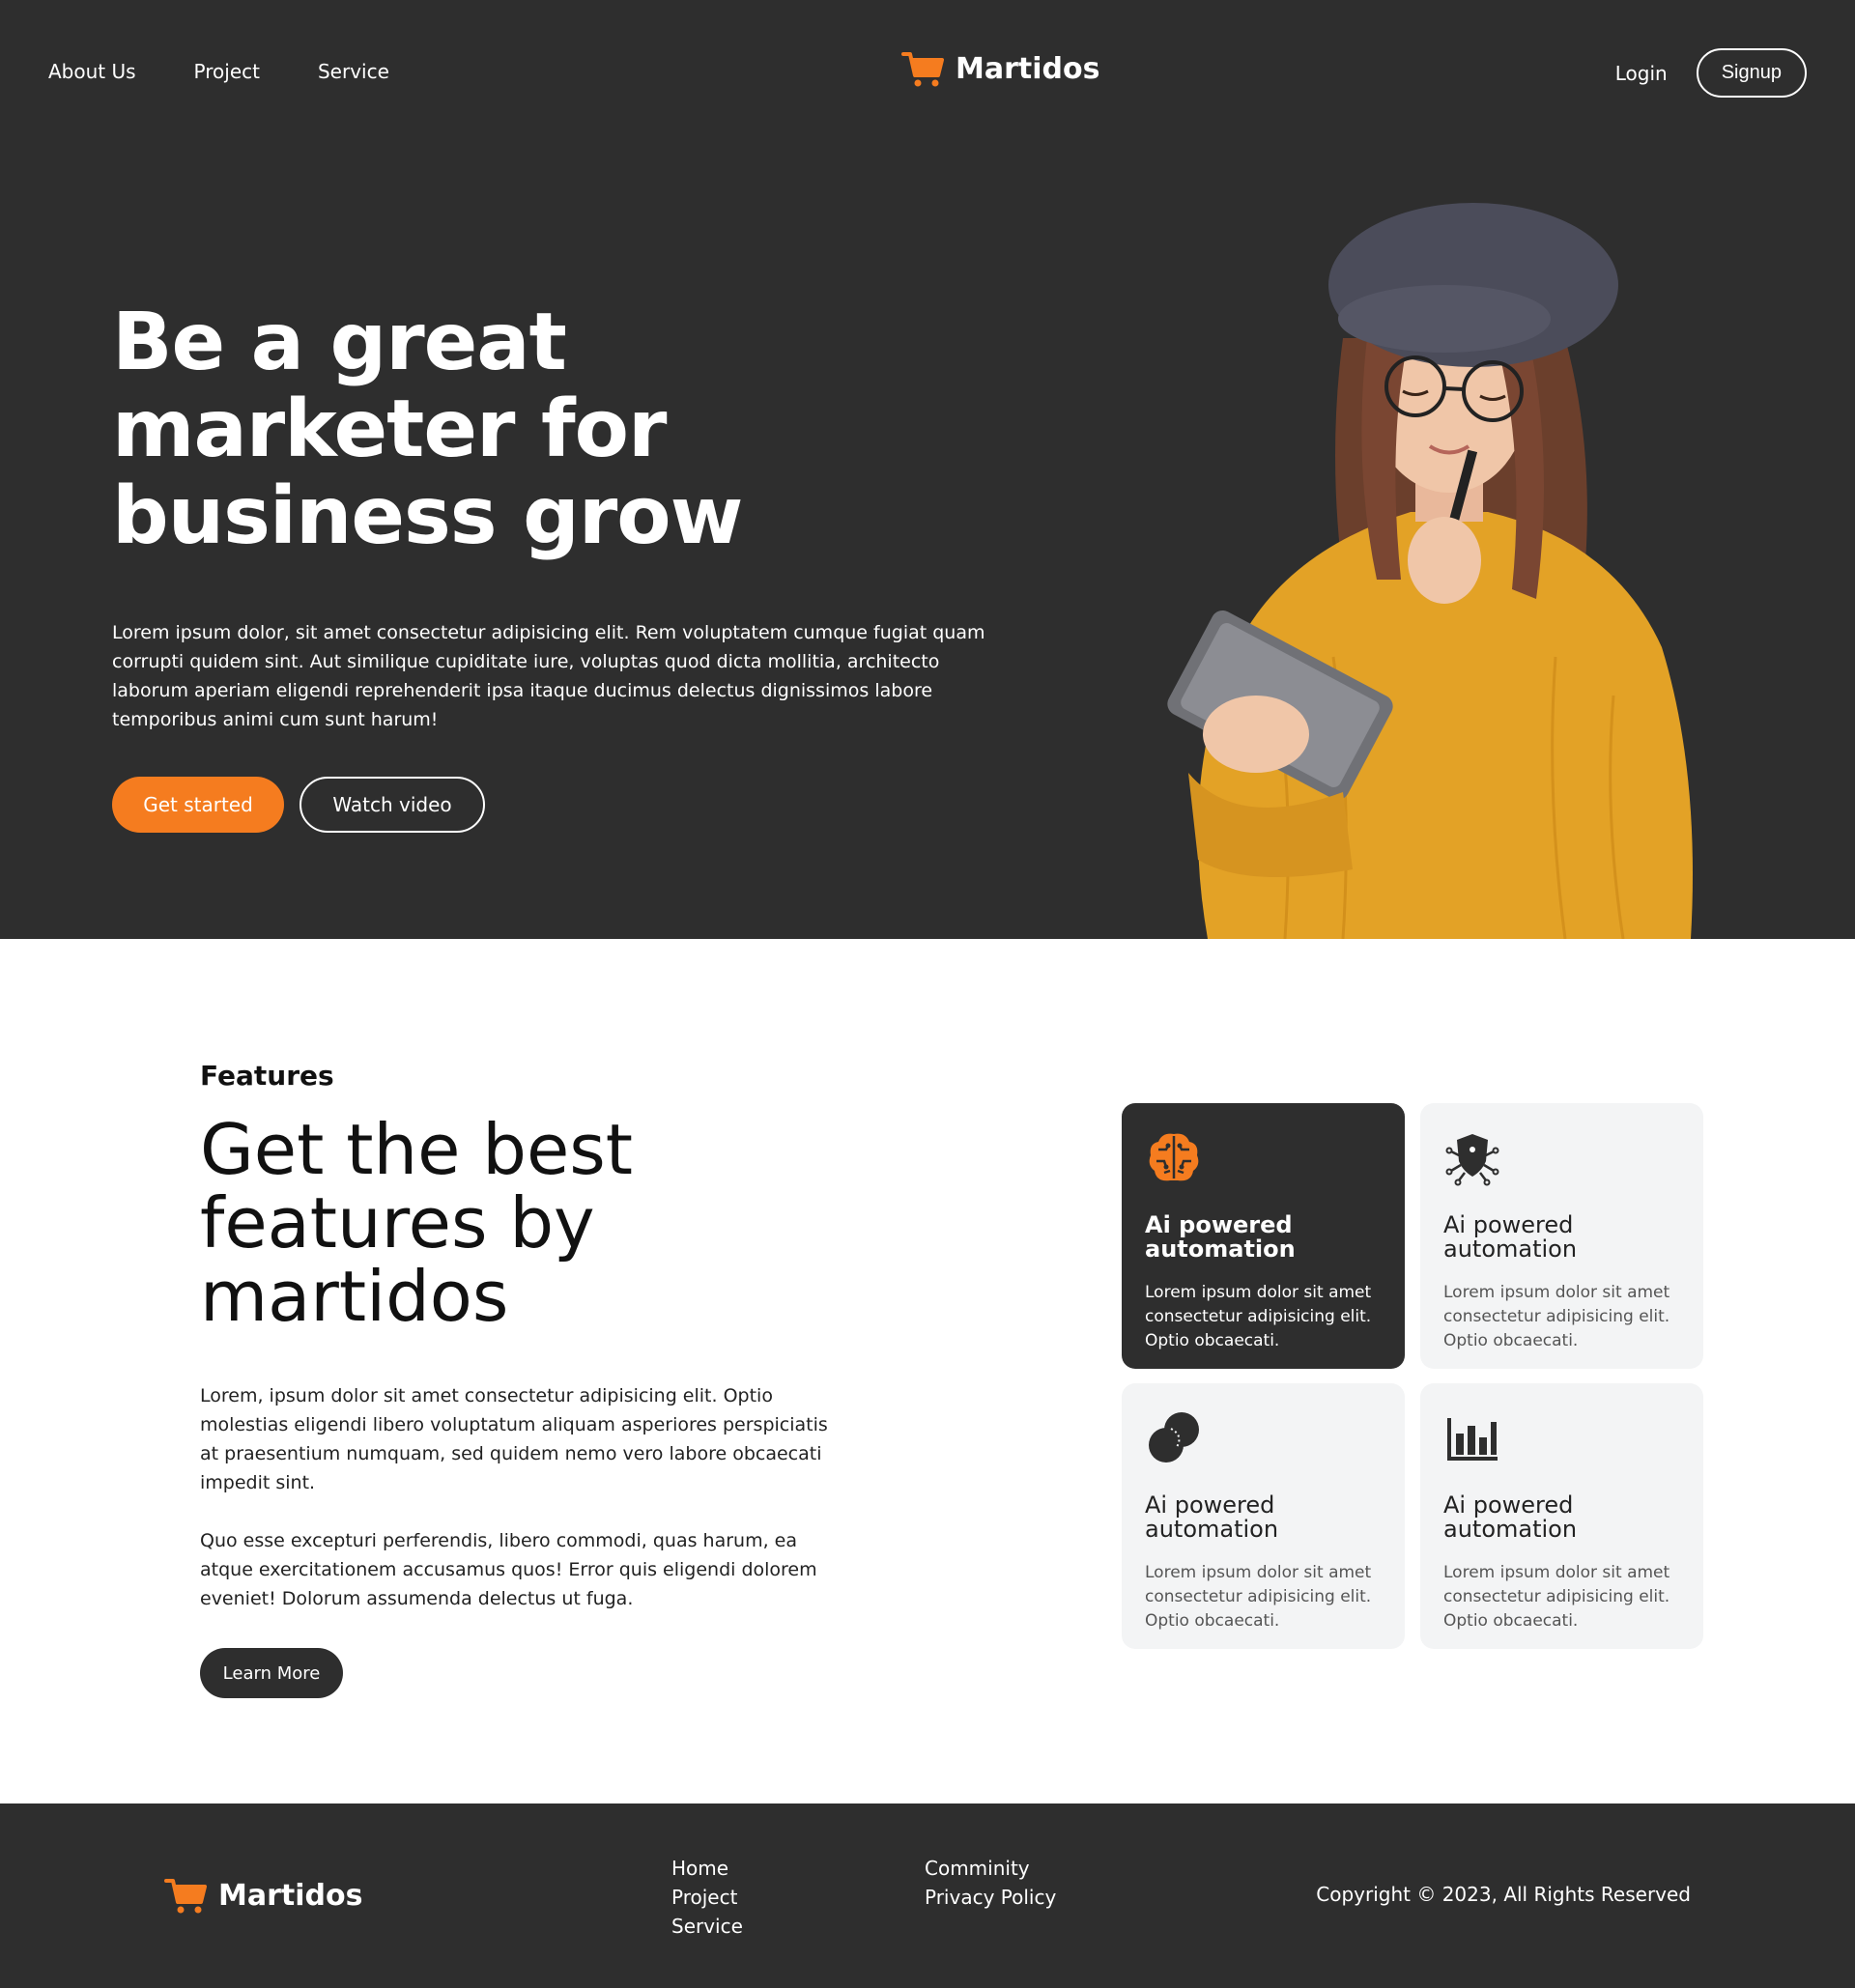 The height and width of the screenshot is (1988, 1855). I want to click on primary-nav: About Us Project Service, so click(219, 71).